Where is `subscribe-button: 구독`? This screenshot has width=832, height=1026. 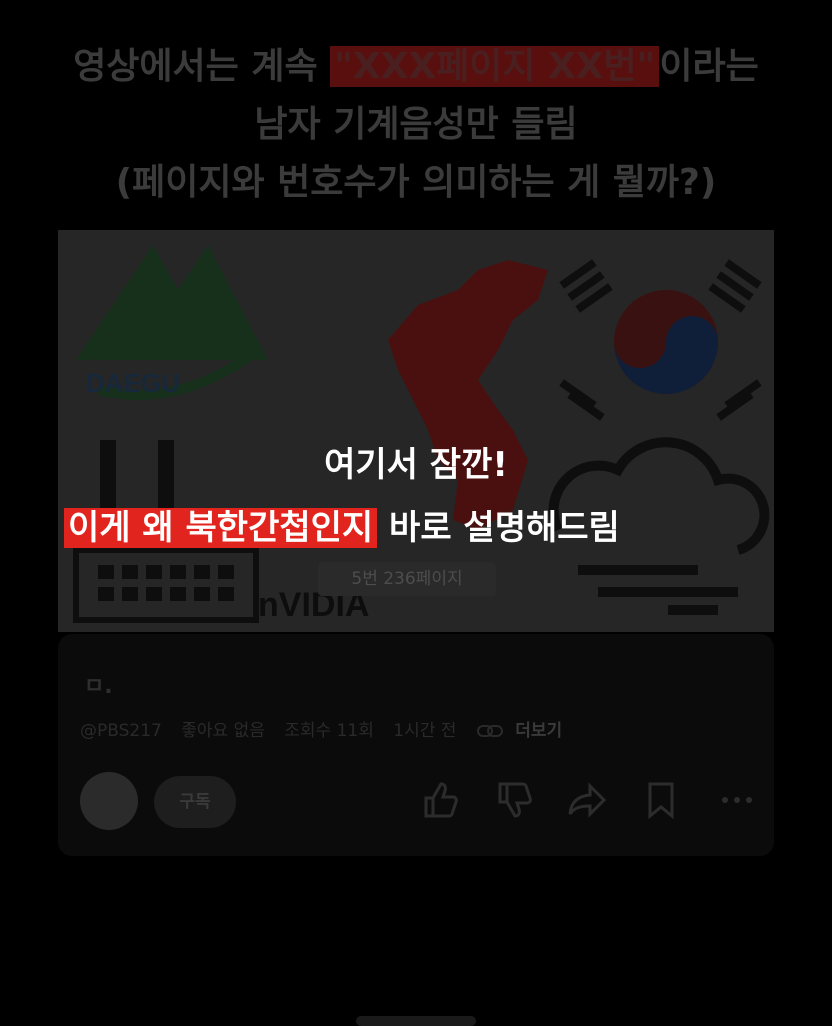 subscribe-button: 구독 is located at coordinates (195, 802).